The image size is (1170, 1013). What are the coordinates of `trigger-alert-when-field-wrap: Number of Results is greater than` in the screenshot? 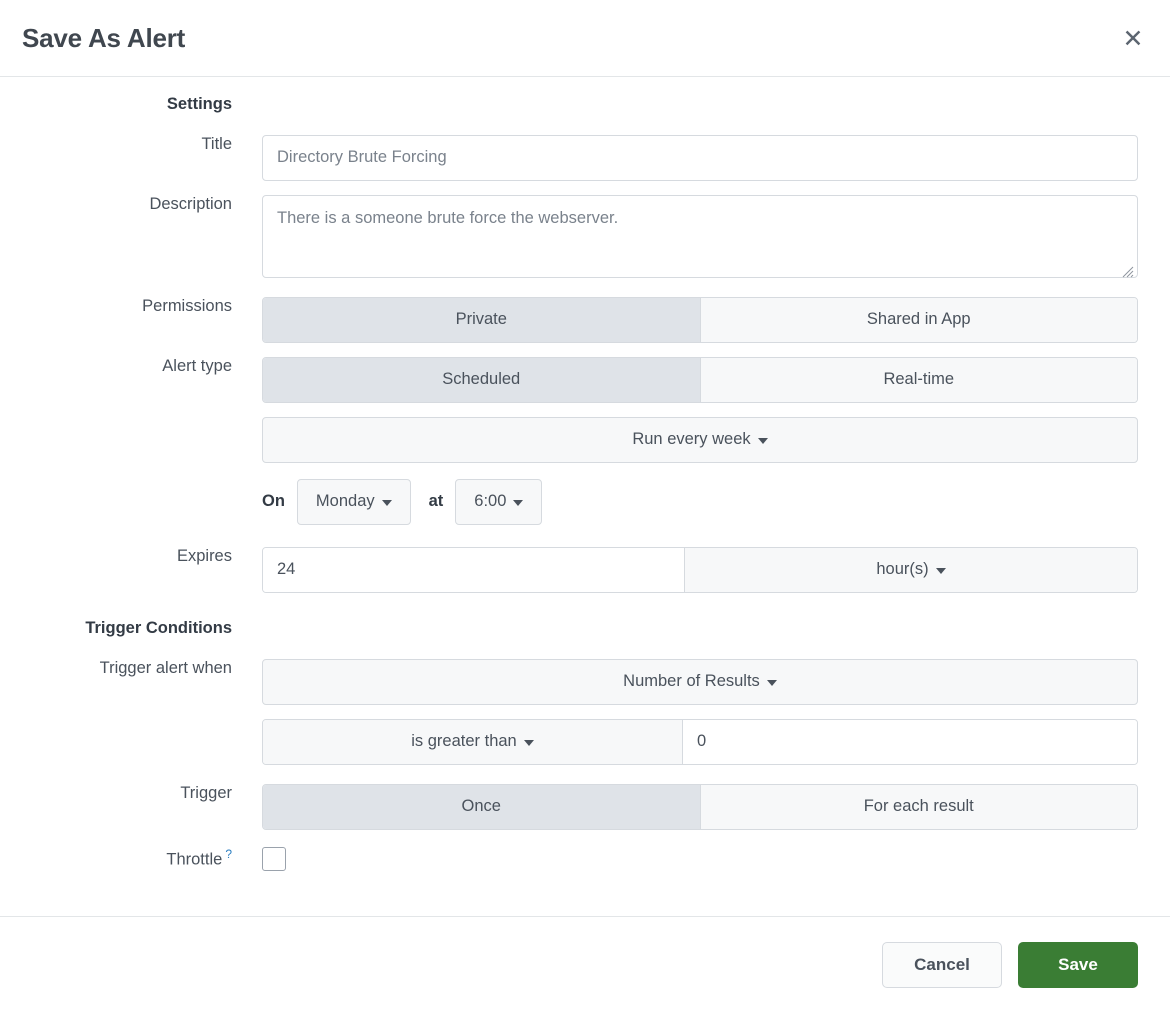 It's located at (716, 711).